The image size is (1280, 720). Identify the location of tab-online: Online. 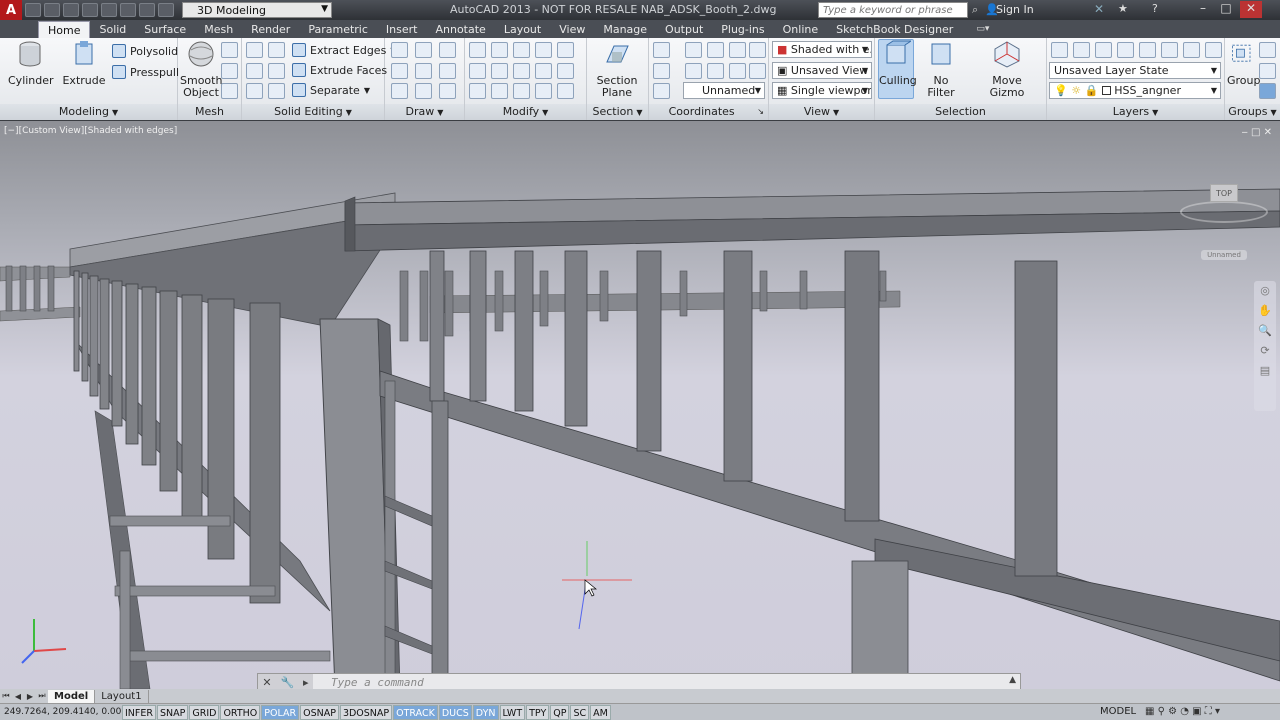
(800, 29).